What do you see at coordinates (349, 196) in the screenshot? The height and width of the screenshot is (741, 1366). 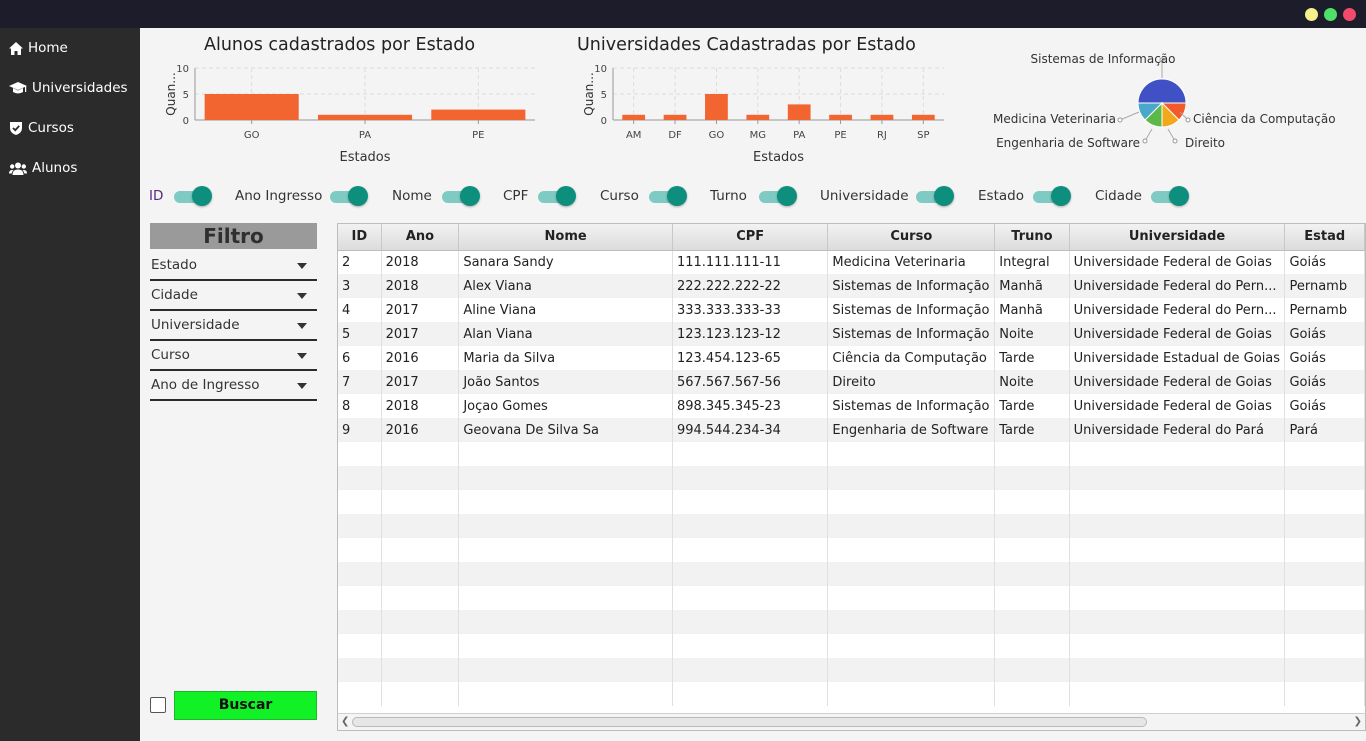 I see `toggle-ano-ingresso` at bounding box center [349, 196].